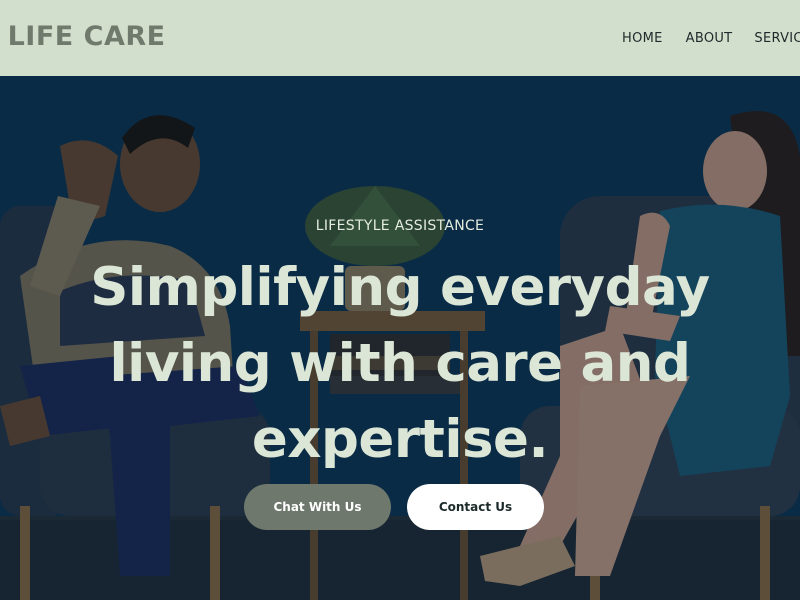 The width and height of the screenshot is (800, 600). What do you see at coordinates (400, 38) in the screenshot?
I see `site-header: L LIFE CARE HOME ABOUT SERVICES` at bounding box center [400, 38].